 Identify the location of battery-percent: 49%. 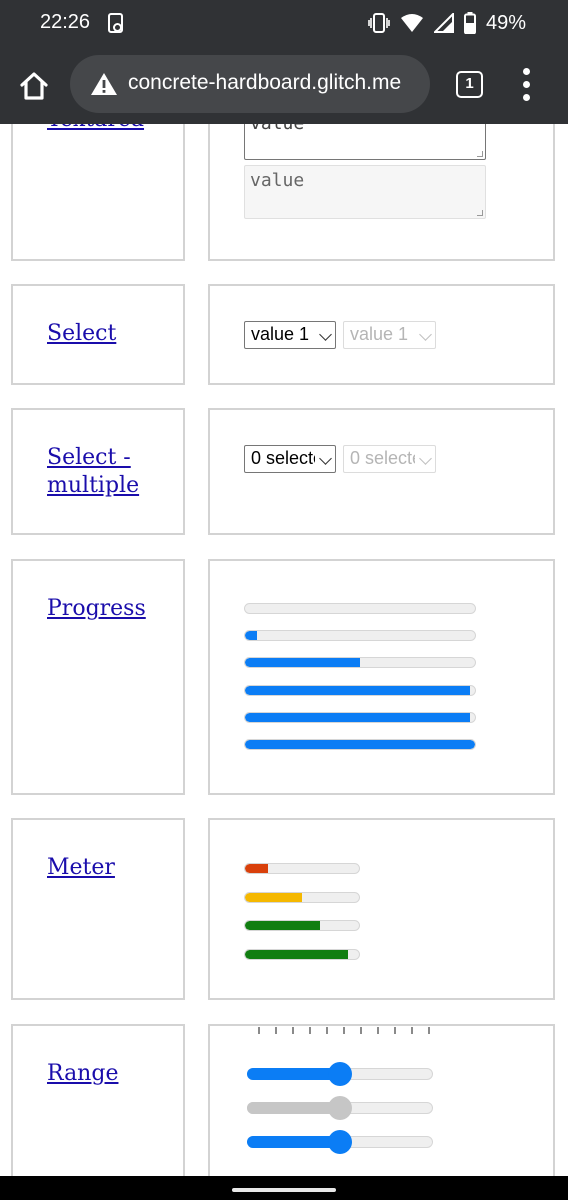
(505, 22).